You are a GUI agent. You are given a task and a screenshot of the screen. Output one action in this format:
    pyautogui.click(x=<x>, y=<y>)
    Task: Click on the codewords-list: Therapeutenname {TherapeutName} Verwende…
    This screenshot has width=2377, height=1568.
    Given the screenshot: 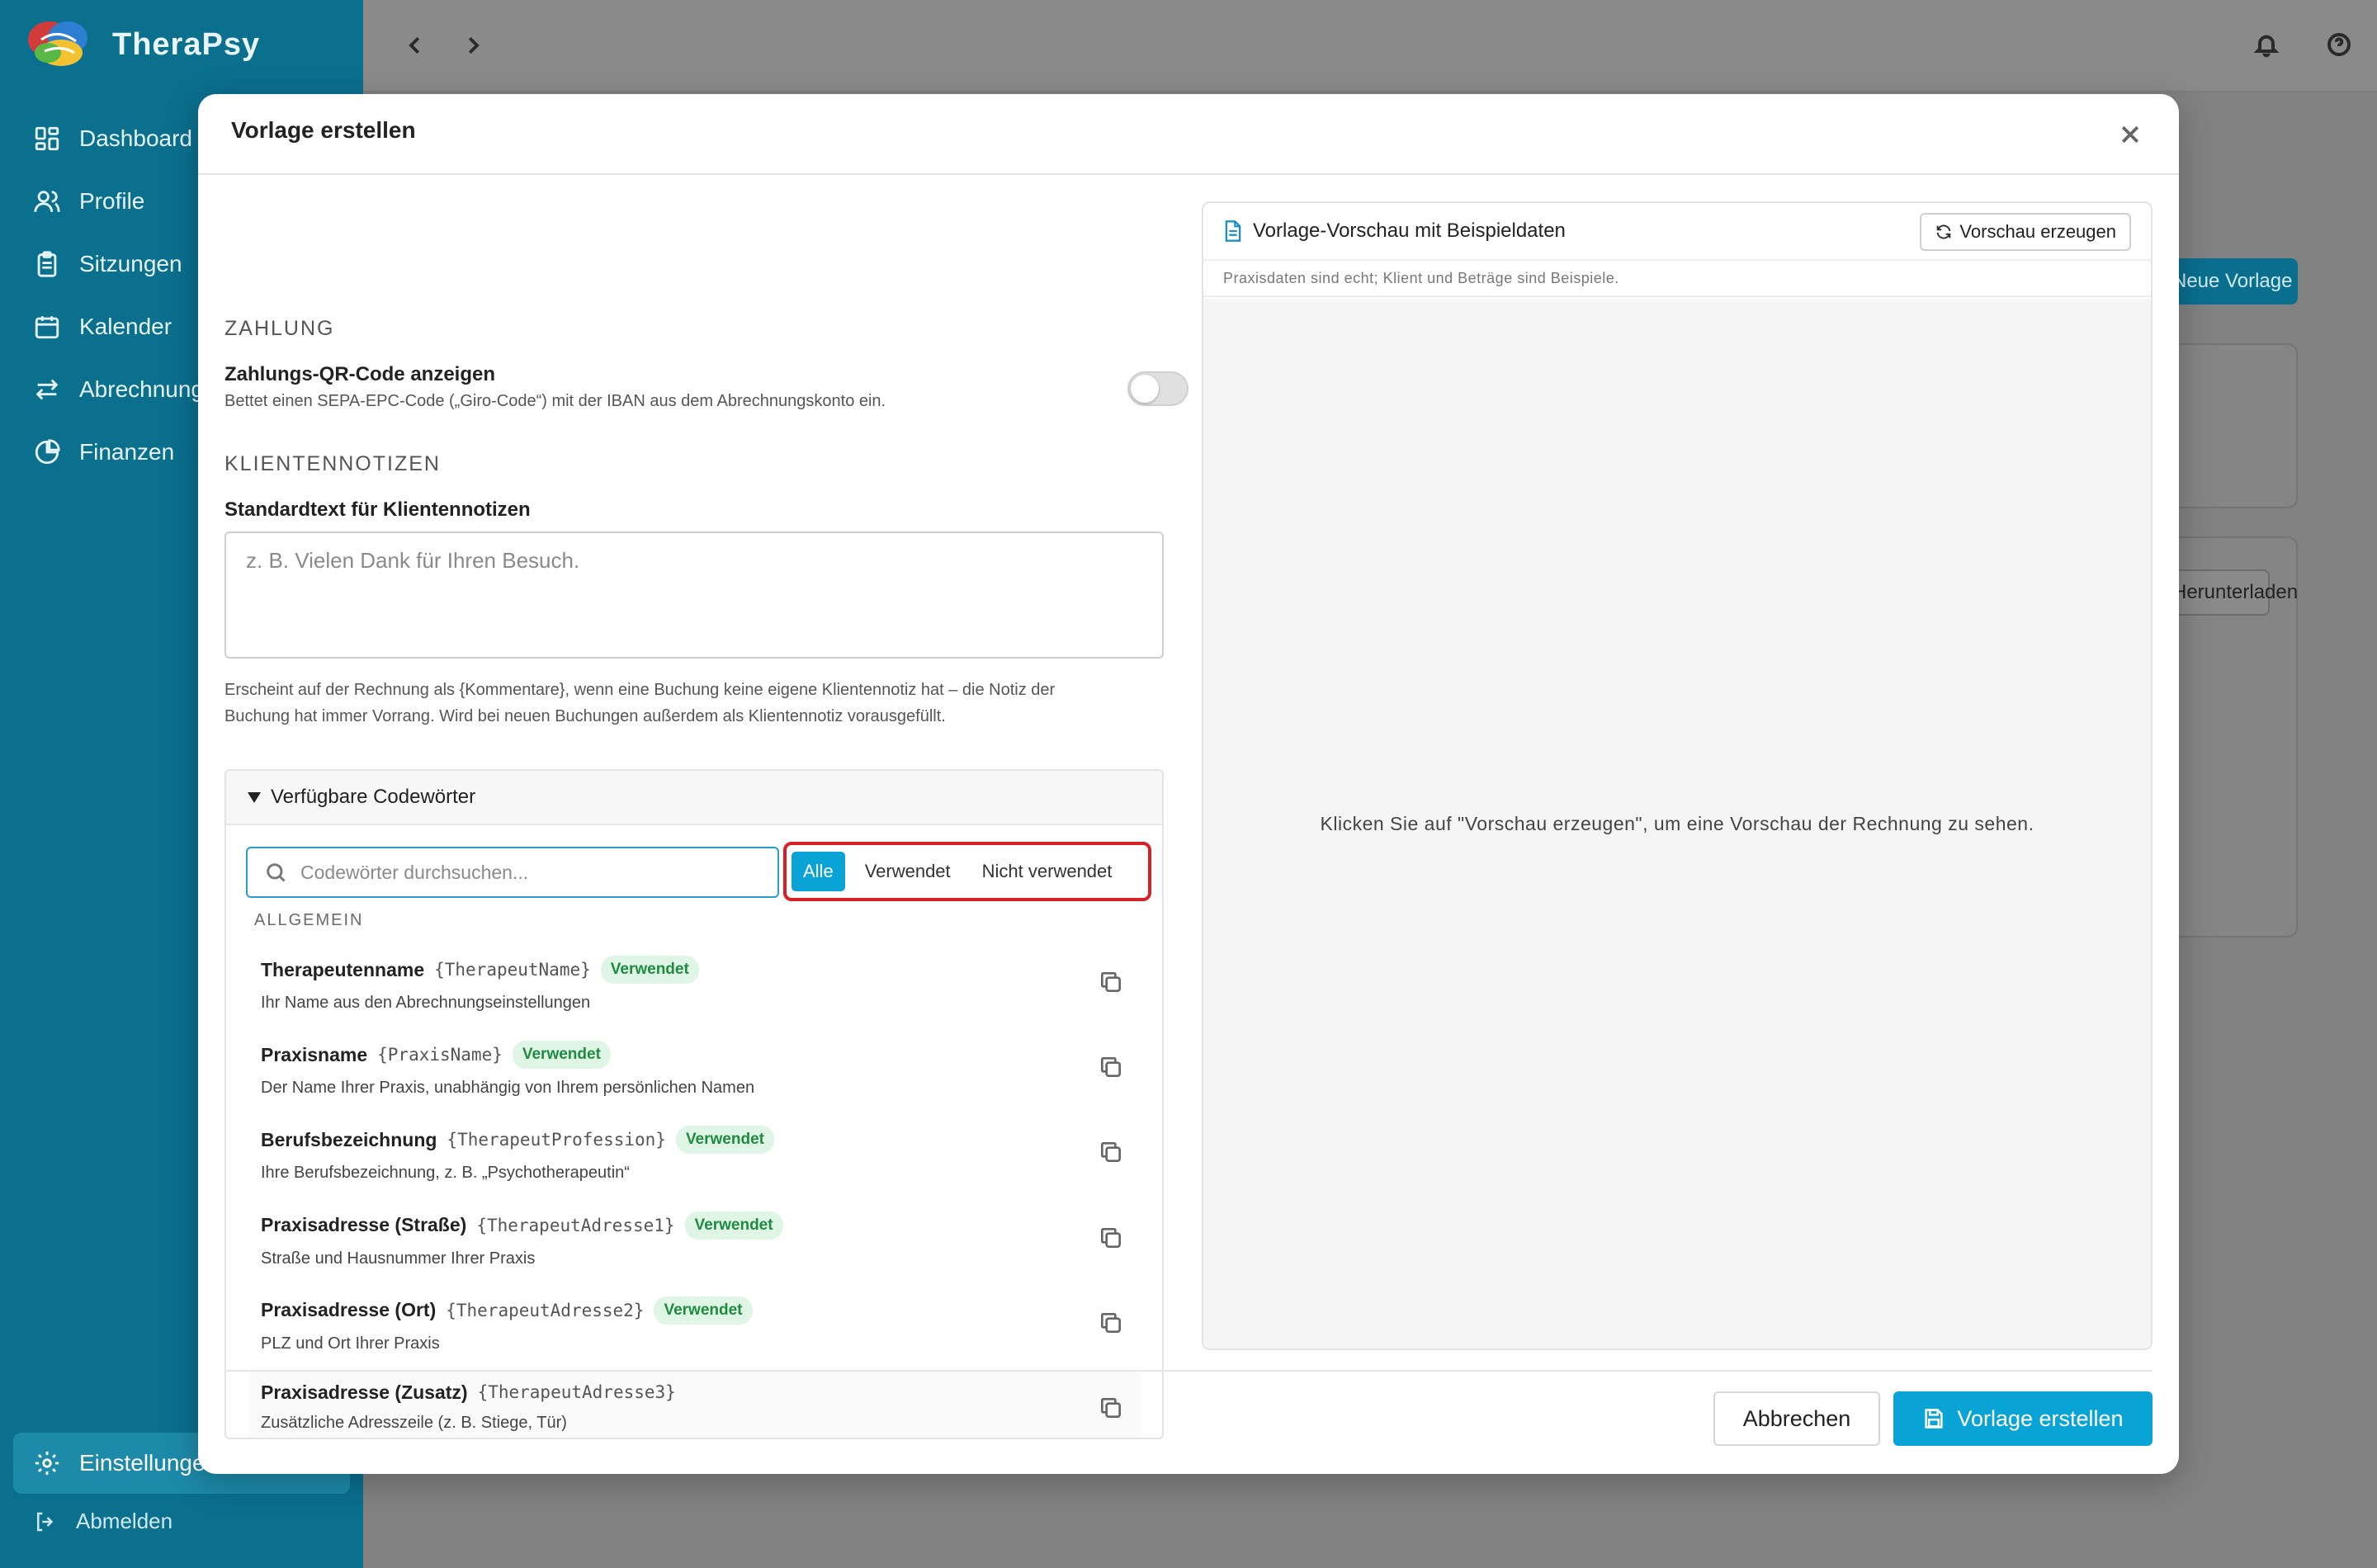 What is the action you would take?
    pyautogui.click(x=695, y=1191)
    